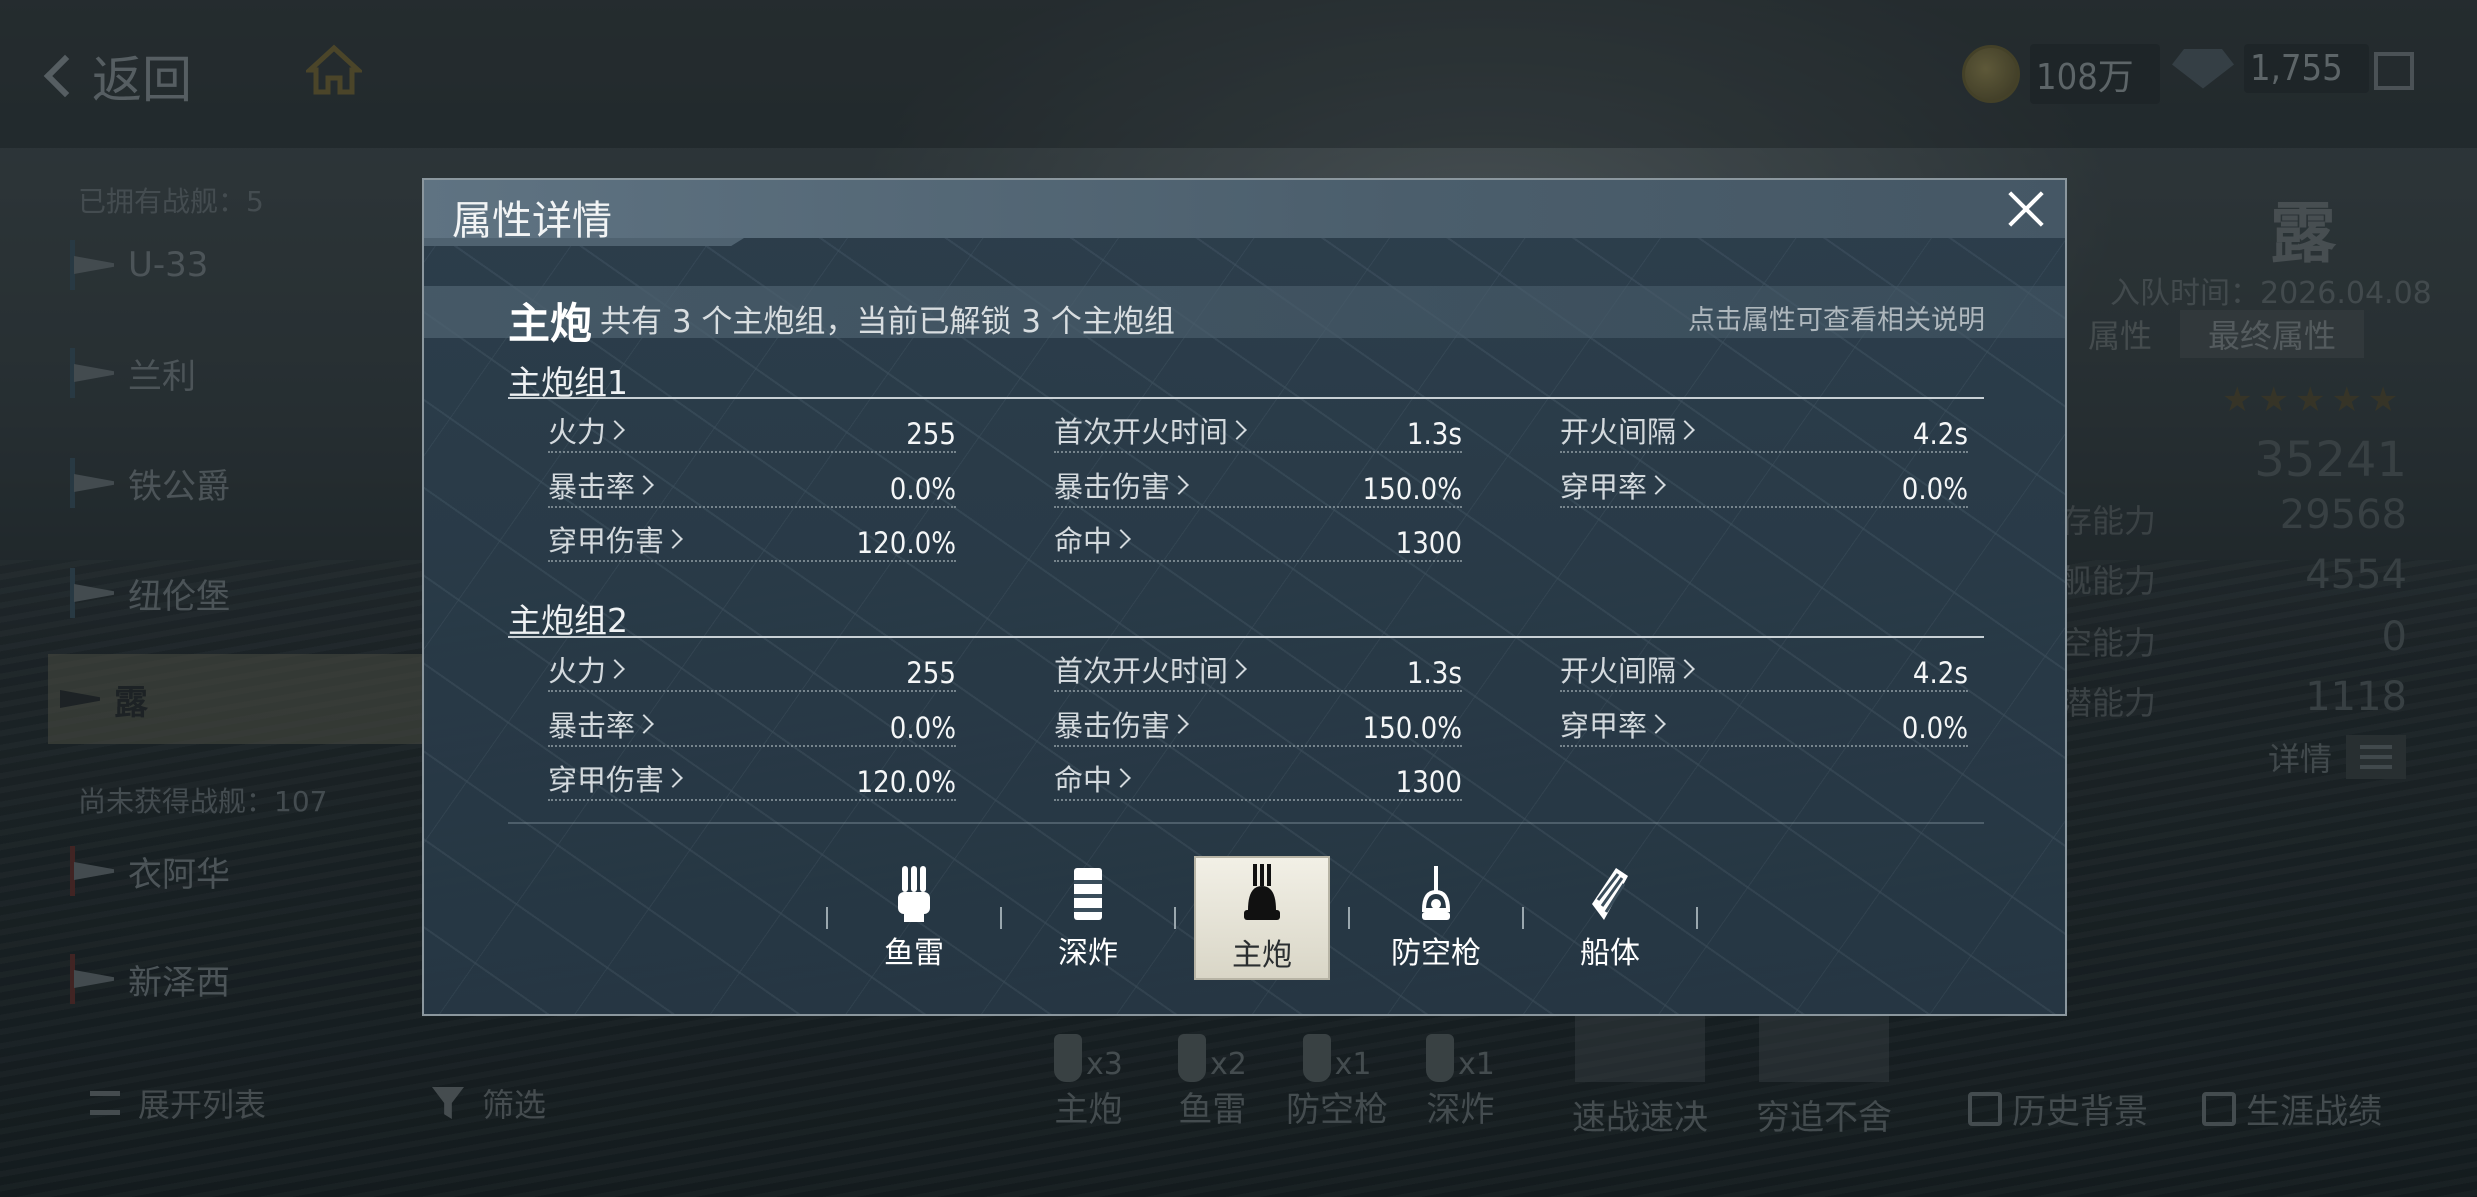  I want to click on hull-icon, so click(1610, 894).